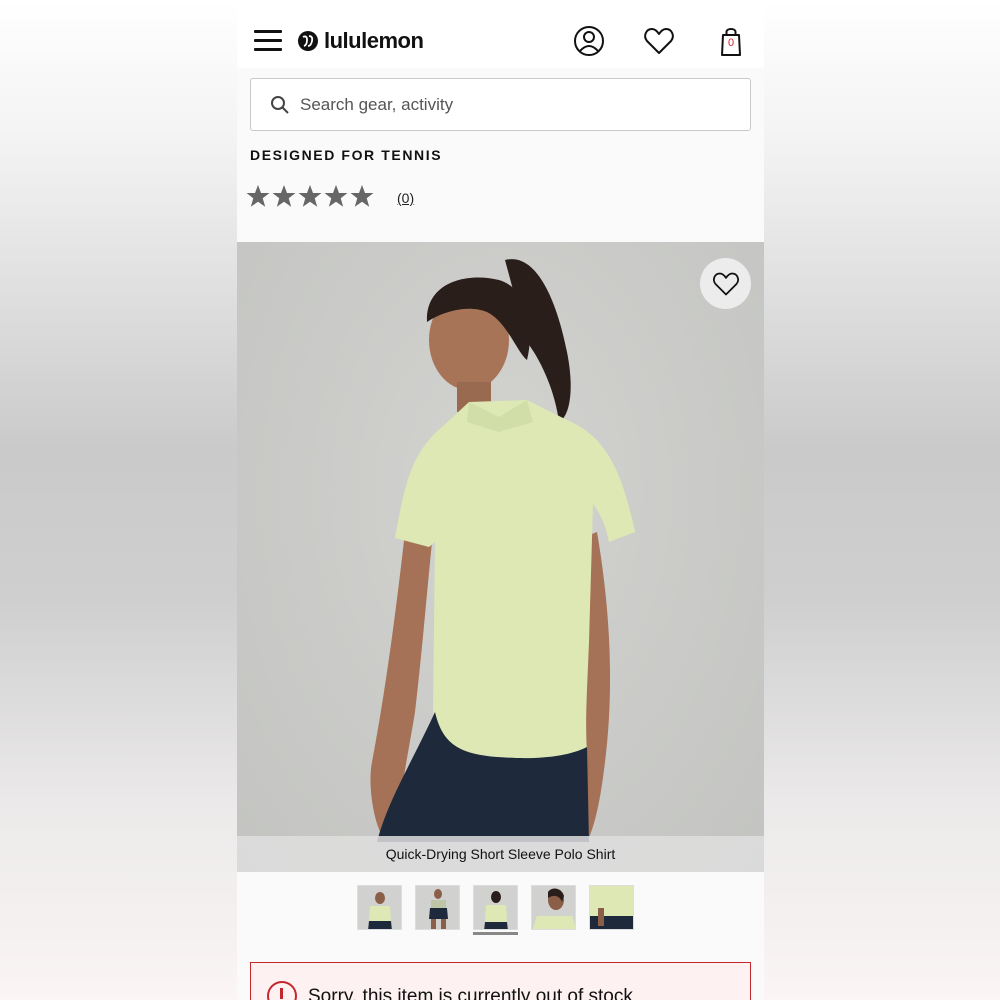 This screenshot has width=1000, height=1000. Describe the element at coordinates (377, 104) in the screenshot. I see `search-placeholder: Search gear, activity` at that location.